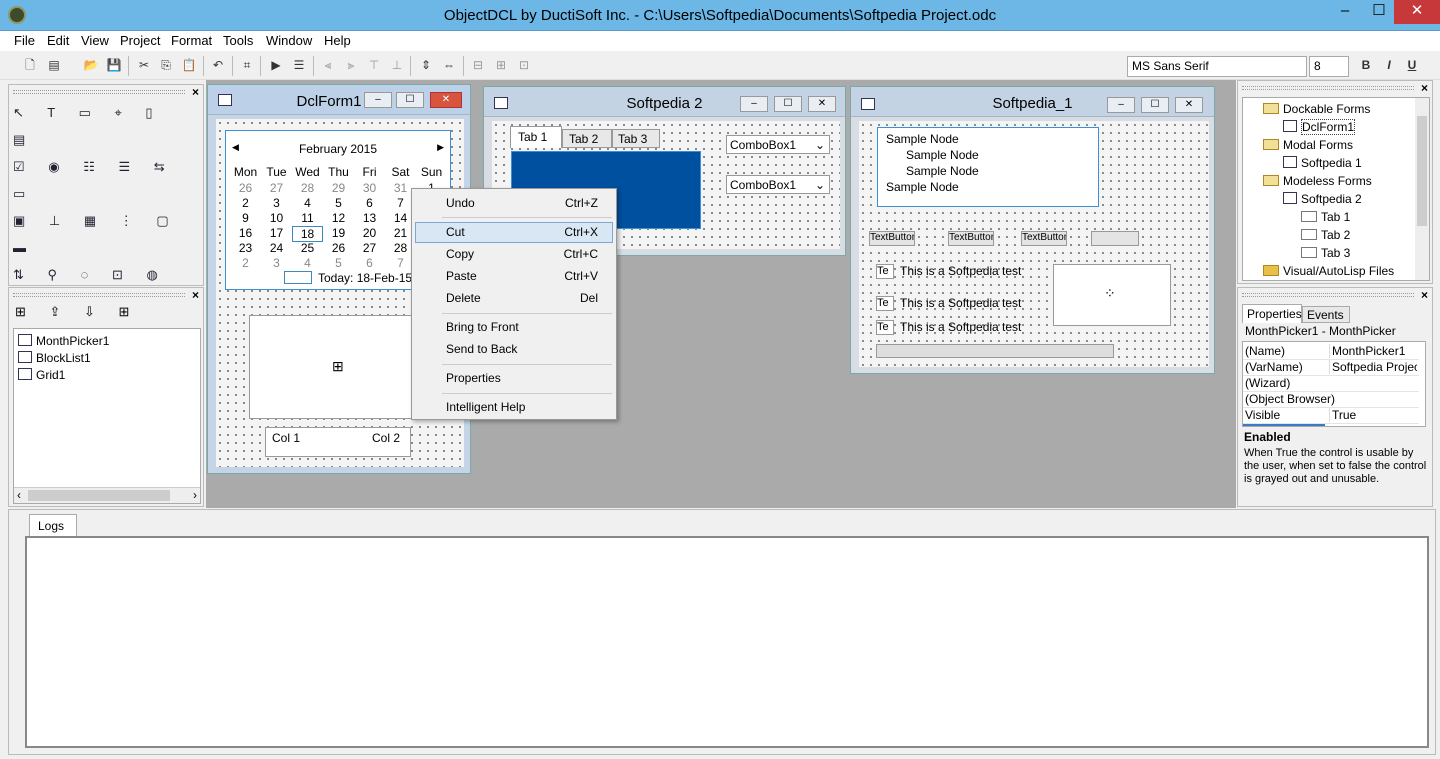 This screenshot has height=759, width=1440. What do you see at coordinates (53, 525) in the screenshot?
I see `tab-logs: Logs` at bounding box center [53, 525].